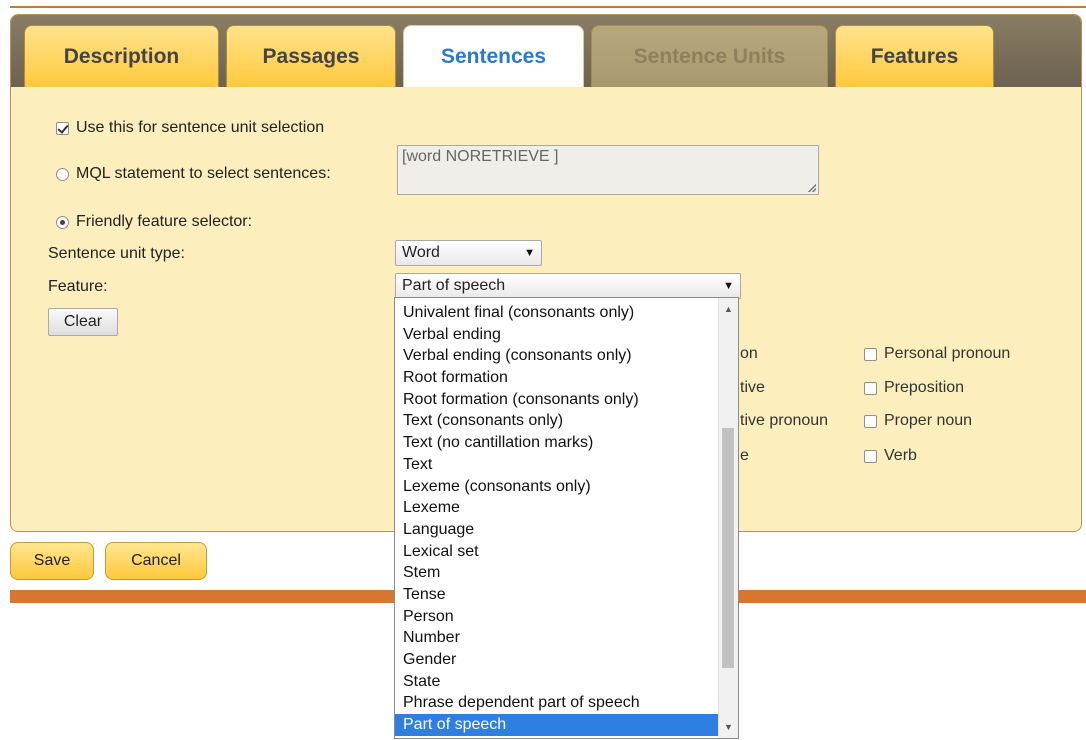 This screenshot has height=740, width=1086. I want to click on cancel-button: Cancel, so click(156, 561).